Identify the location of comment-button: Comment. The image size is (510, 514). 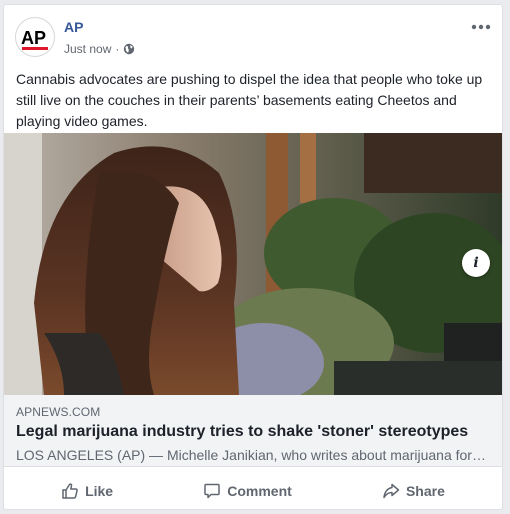
(247, 491).